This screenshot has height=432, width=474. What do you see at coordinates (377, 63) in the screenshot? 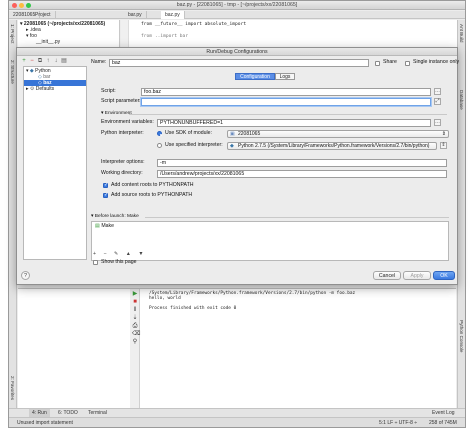
I see `share-checkbox` at bounding box center [377, 63].